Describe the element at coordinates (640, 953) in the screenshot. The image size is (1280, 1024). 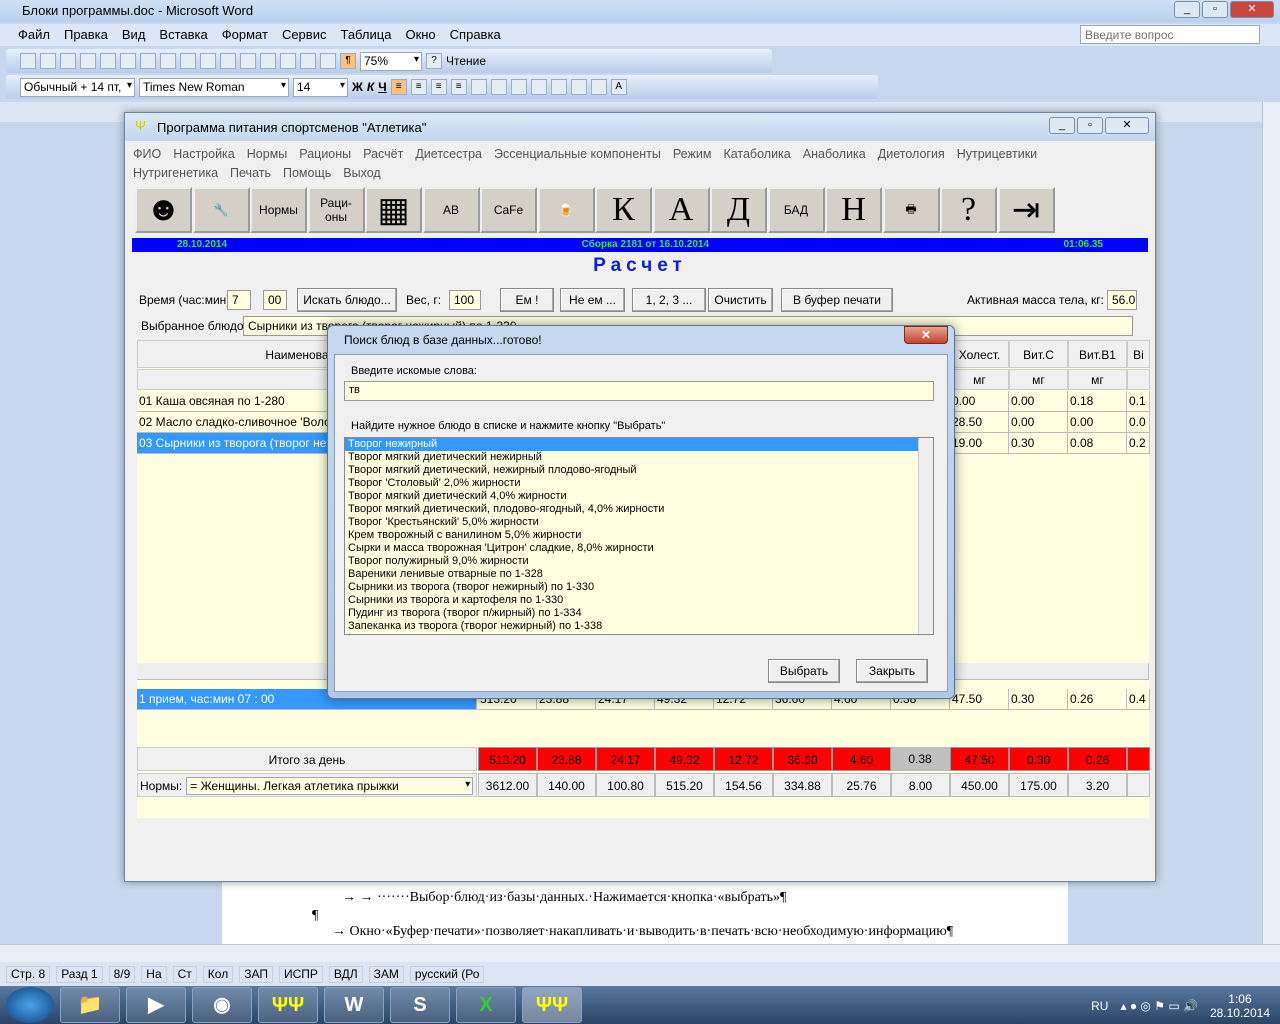
I see `horizontal-scrollbar` at that location.